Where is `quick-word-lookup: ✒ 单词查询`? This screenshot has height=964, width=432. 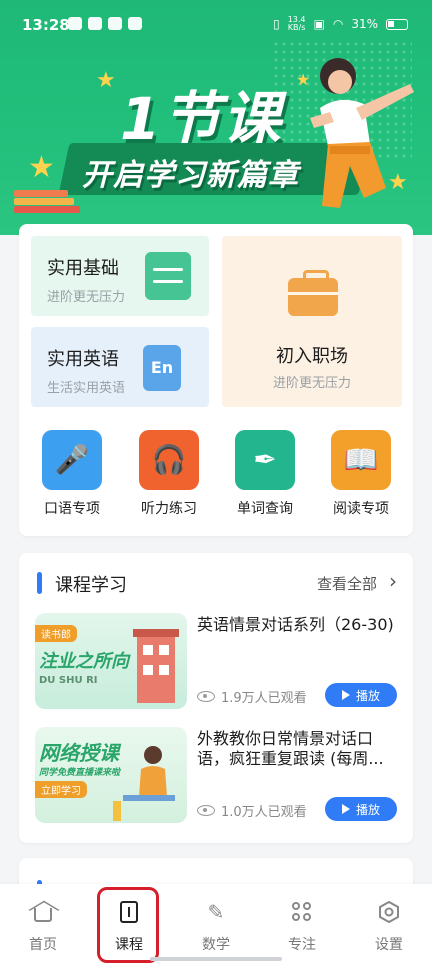 quick-word-lookup: ✒ 单词查询 is located at coordinates (265, 474).